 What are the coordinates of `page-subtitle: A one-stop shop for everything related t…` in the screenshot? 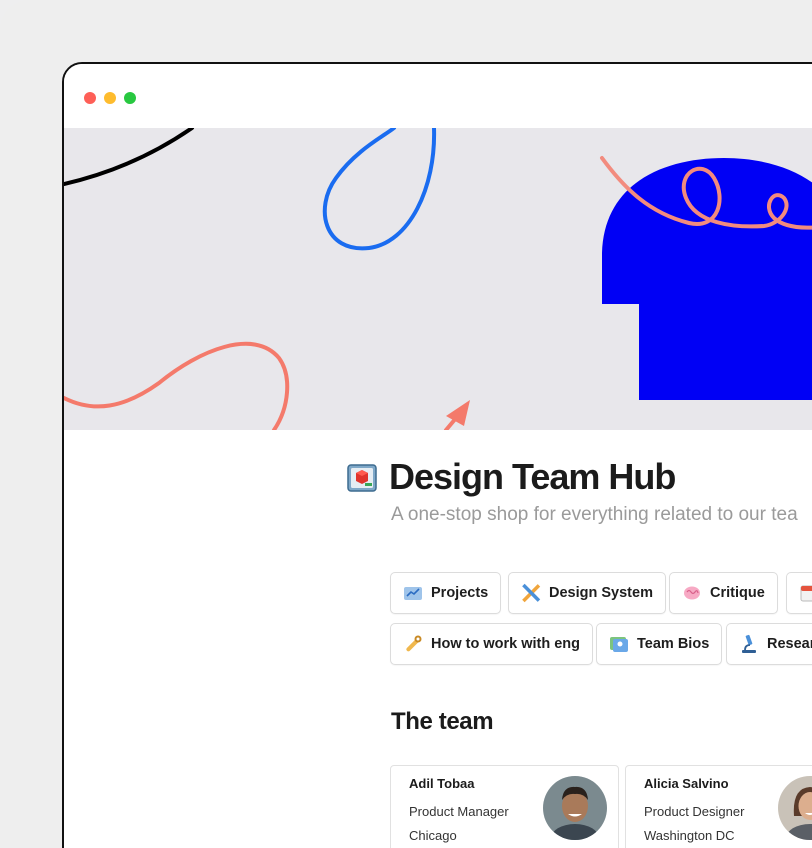 It's located at (594, 514).